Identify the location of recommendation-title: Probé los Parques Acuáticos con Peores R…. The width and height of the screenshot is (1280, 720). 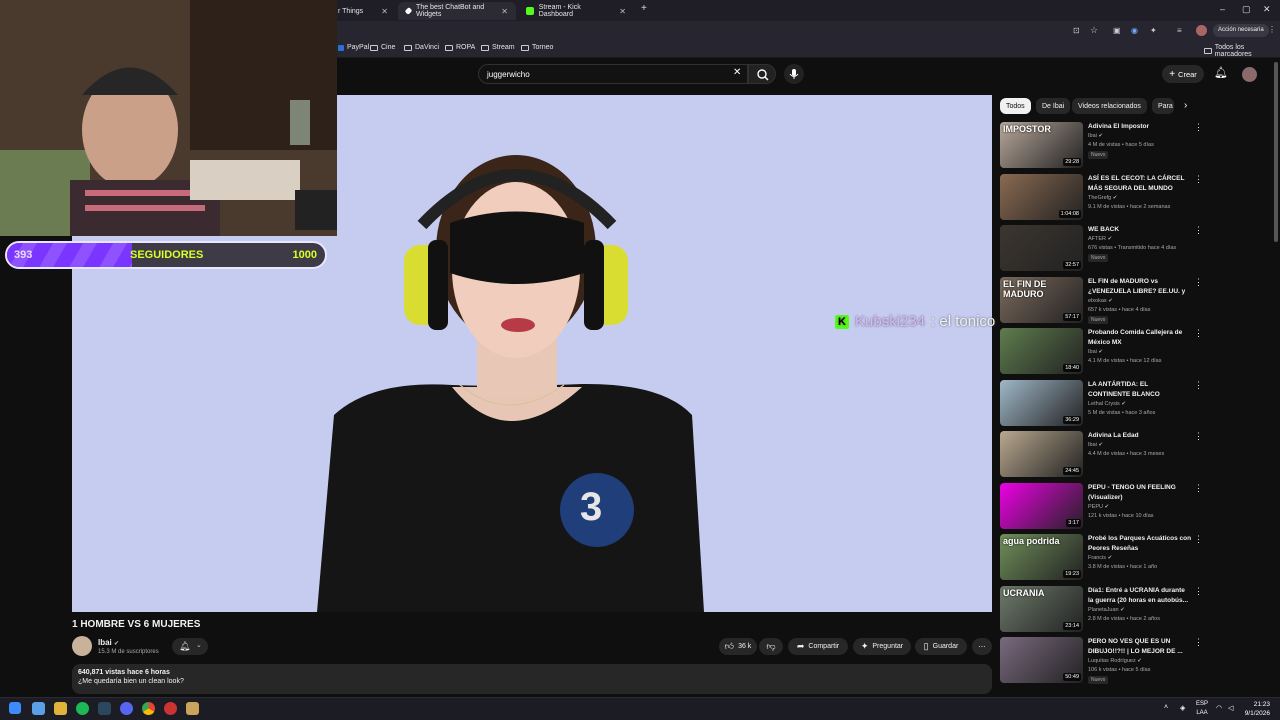
(1140, 544).